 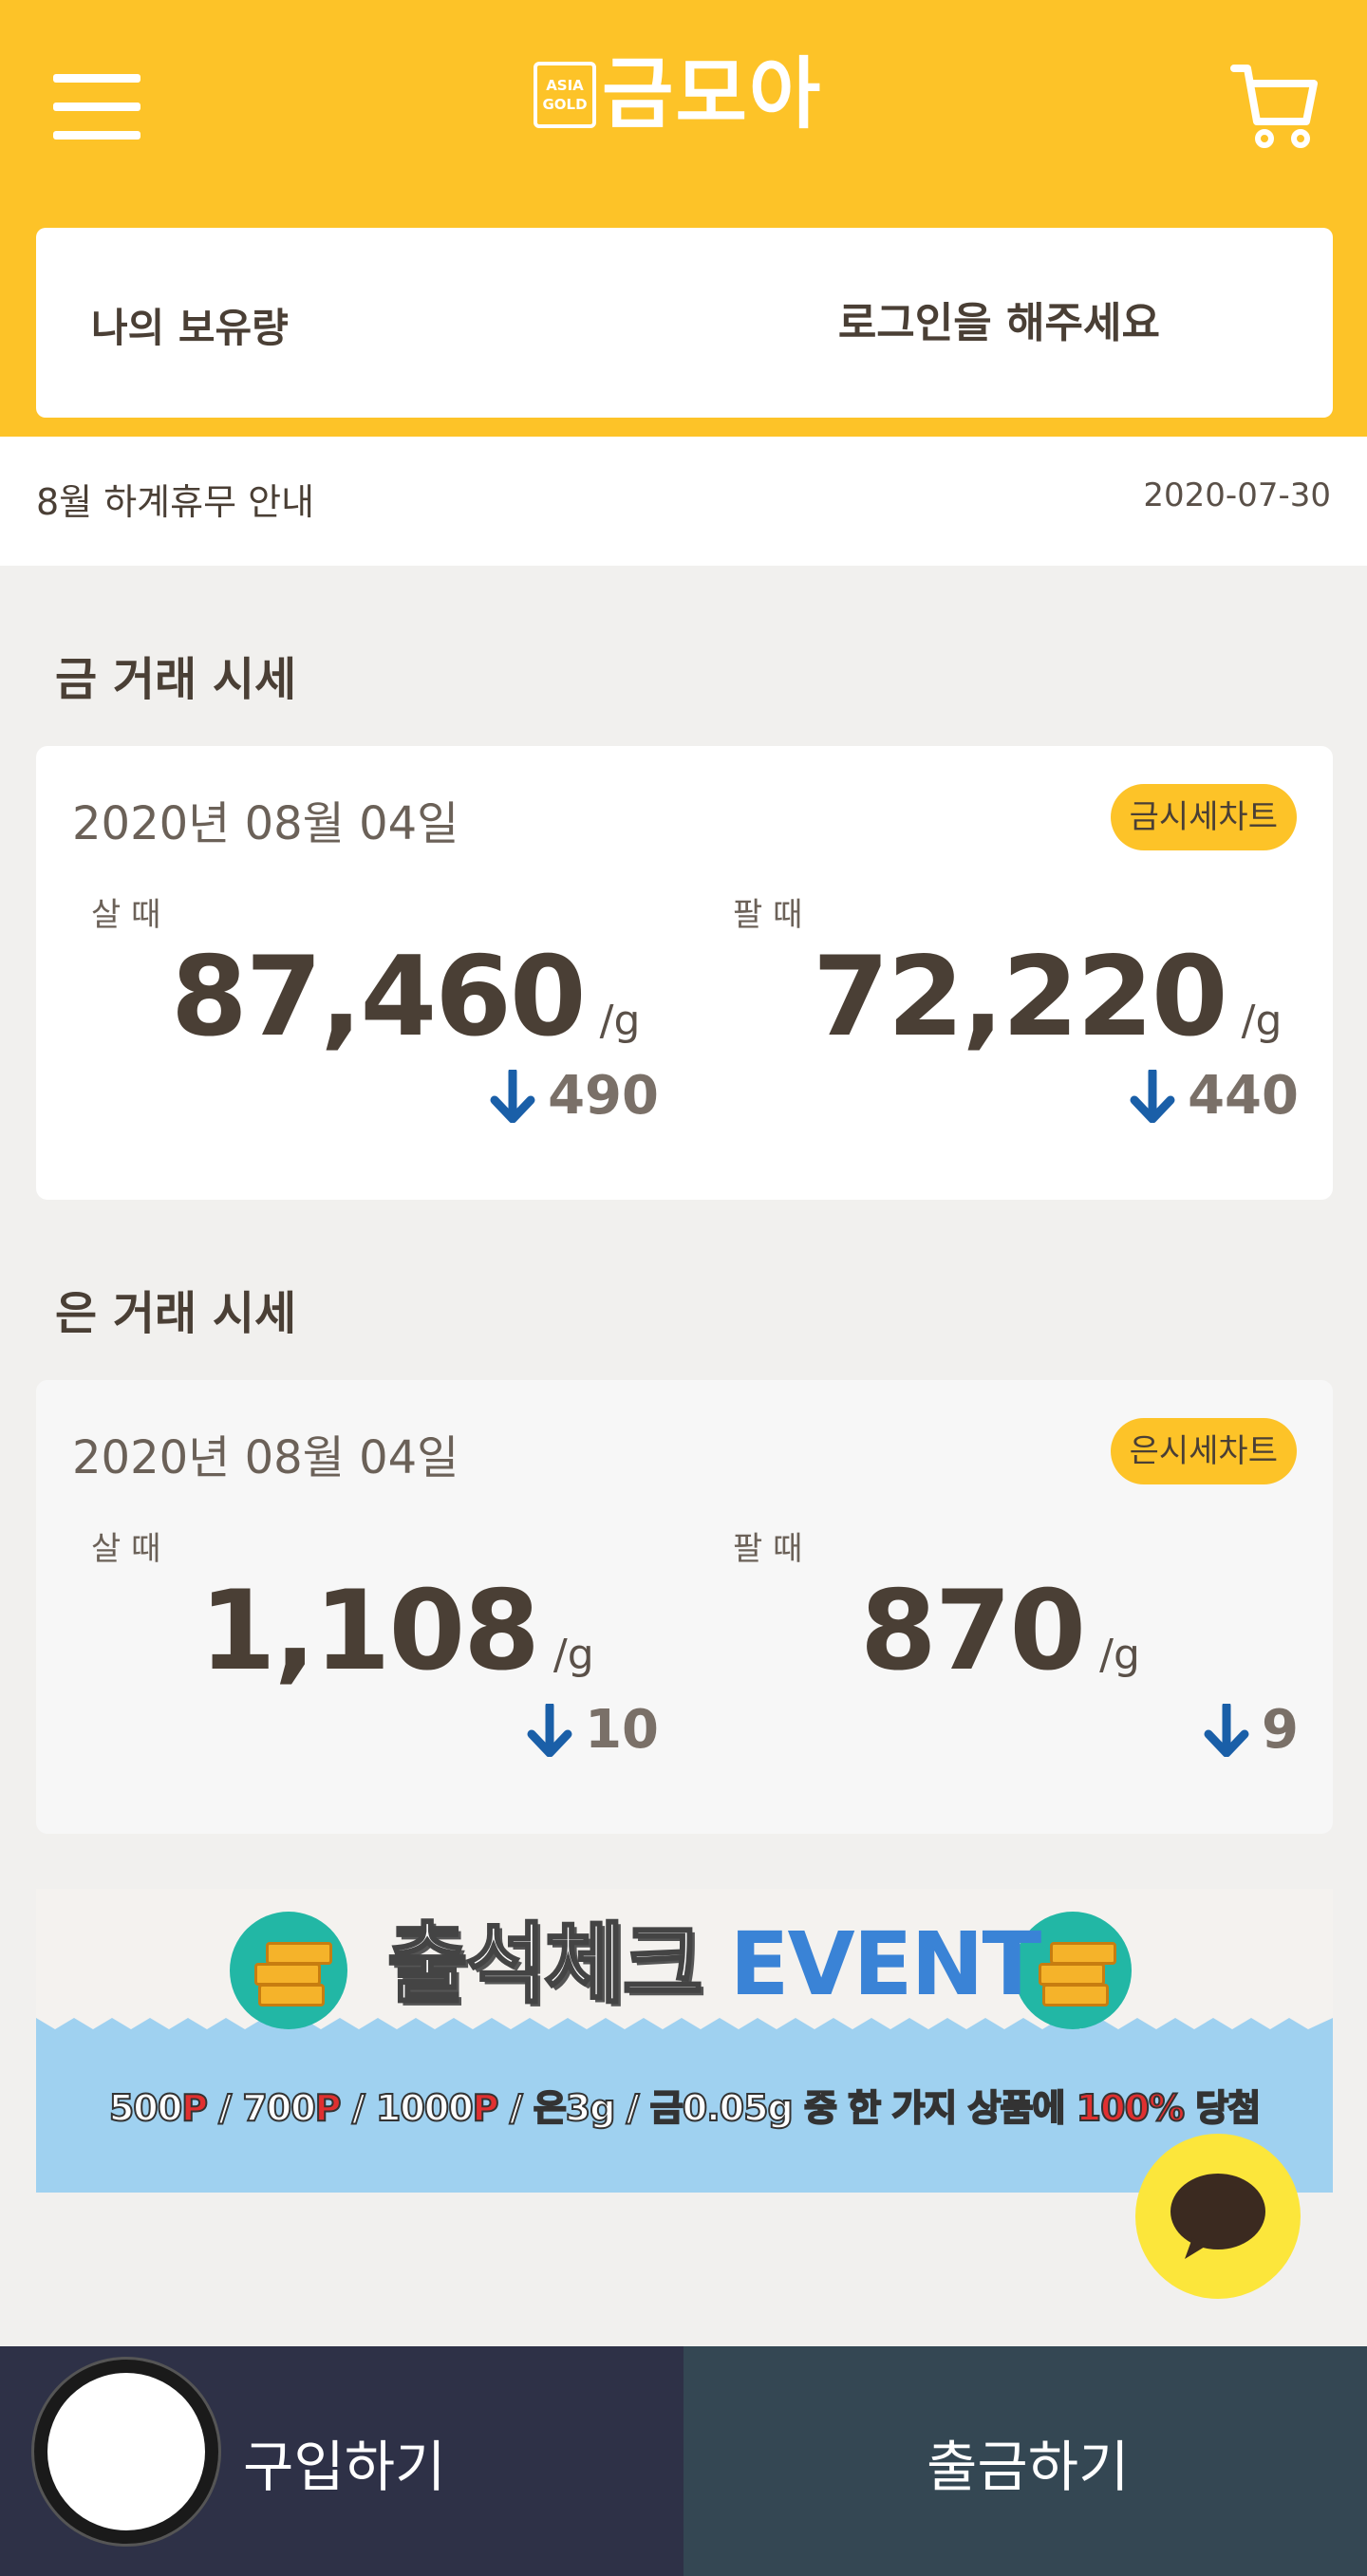 I want to click on silver-buy-change-value: 10, so click(x=622, y=1730).